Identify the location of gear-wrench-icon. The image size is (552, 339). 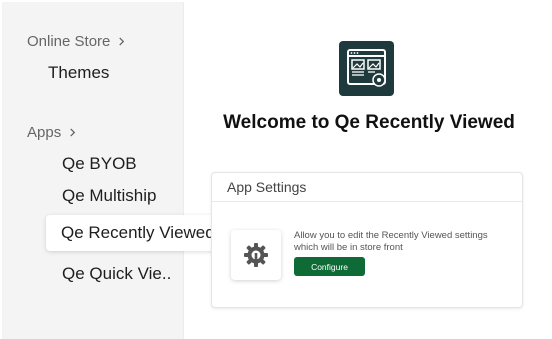
(256, 255).